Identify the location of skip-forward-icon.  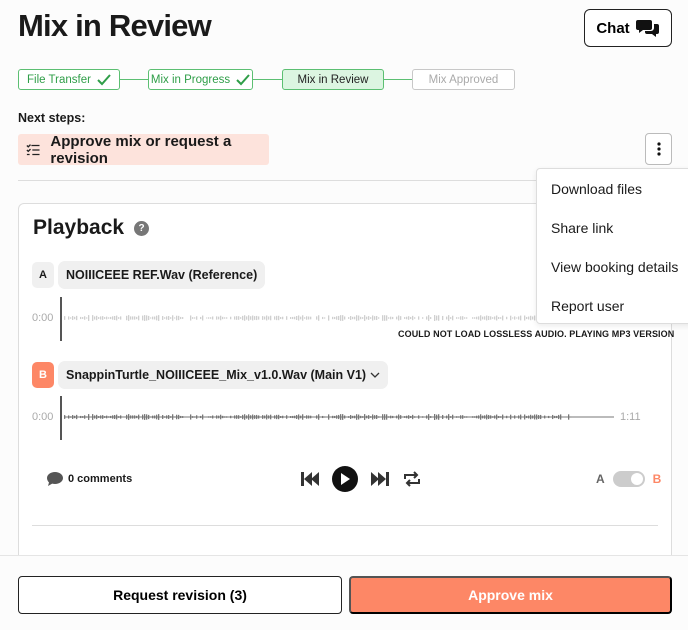
(380, 479).